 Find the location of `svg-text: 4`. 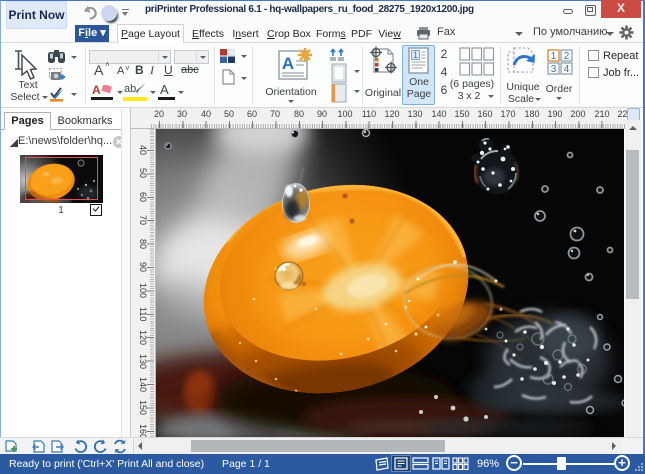

svg-text: 4 is located at coordinates (567, 69).